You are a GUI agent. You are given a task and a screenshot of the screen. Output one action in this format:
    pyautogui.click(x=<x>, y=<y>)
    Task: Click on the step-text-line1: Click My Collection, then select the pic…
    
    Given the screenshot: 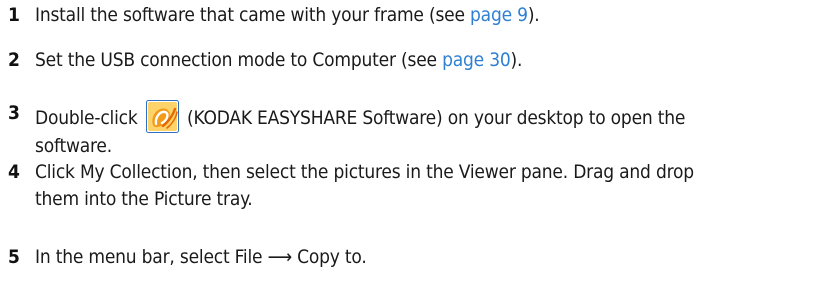 What is the action you would take?
    pyautogui.click(x=364, y=172)
    